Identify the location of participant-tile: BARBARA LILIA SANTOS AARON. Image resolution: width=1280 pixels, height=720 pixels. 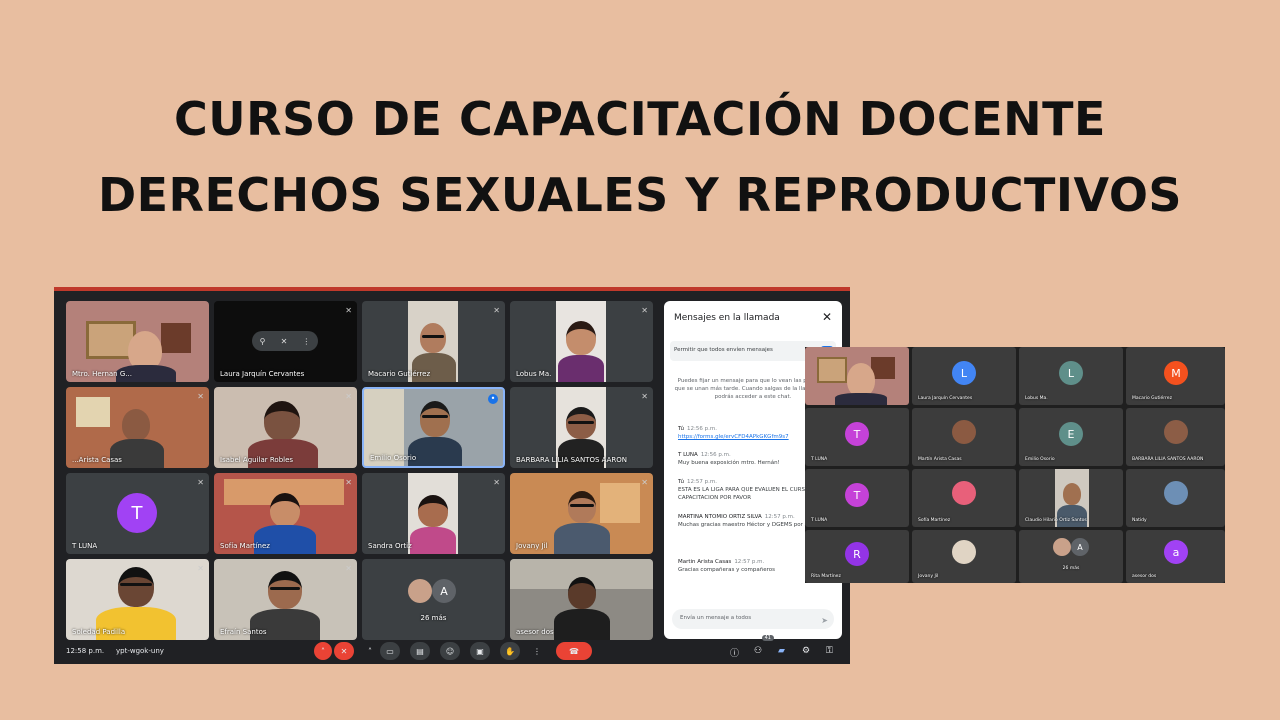
(1175, 437).